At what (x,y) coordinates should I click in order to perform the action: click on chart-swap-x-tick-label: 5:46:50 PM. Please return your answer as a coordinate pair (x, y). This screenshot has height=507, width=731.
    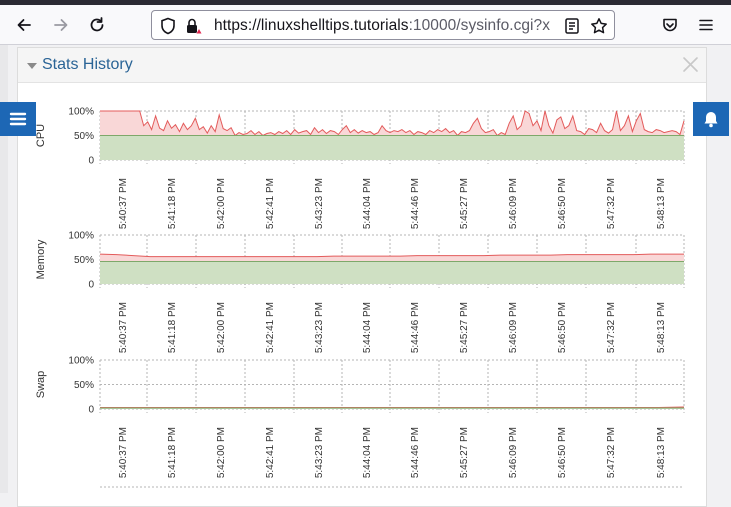
    Looking at the image, I should click on (562, 452).